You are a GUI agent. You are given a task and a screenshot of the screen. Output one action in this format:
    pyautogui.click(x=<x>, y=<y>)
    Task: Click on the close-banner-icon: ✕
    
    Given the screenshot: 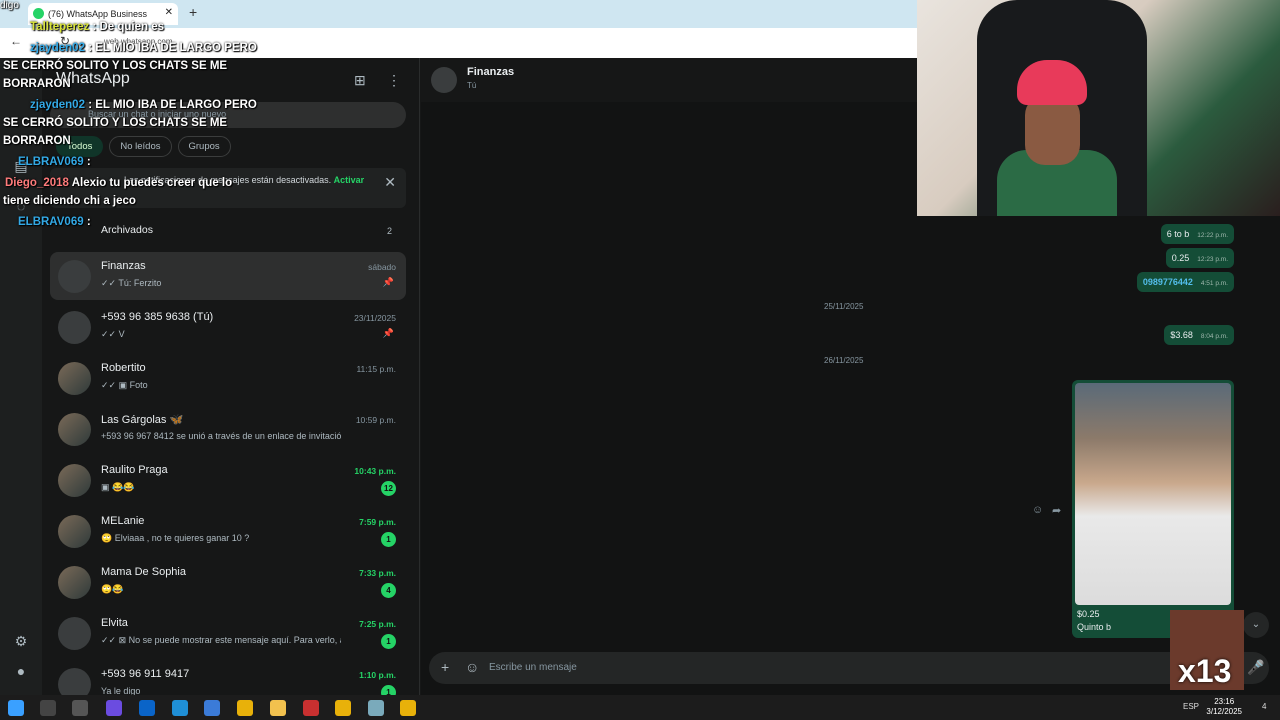 What is the action you would take?
    pyautogui.click(x=390, y=182)
    